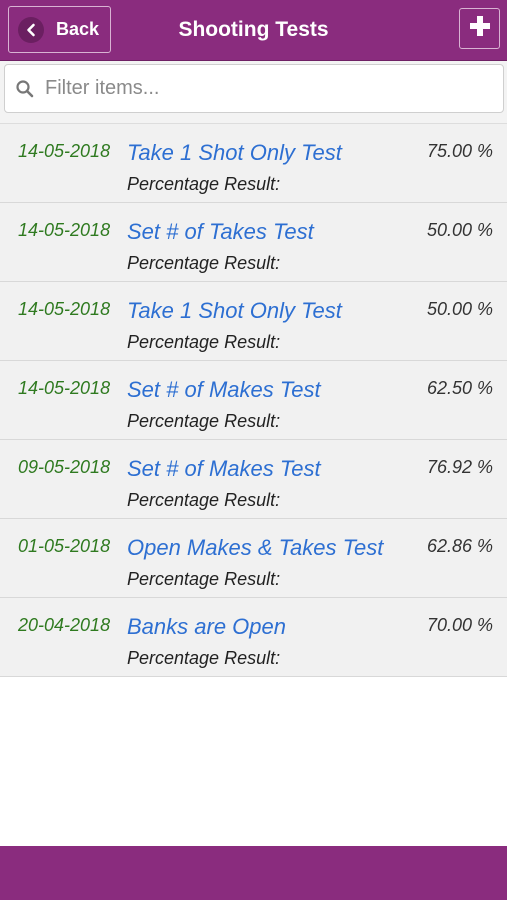 Image resolution: width=507 pixels, height=900 pixels. Describe the element at coordinates (459, 151) in the screenshot. I see `result-percent: 75.00 %` at that location.